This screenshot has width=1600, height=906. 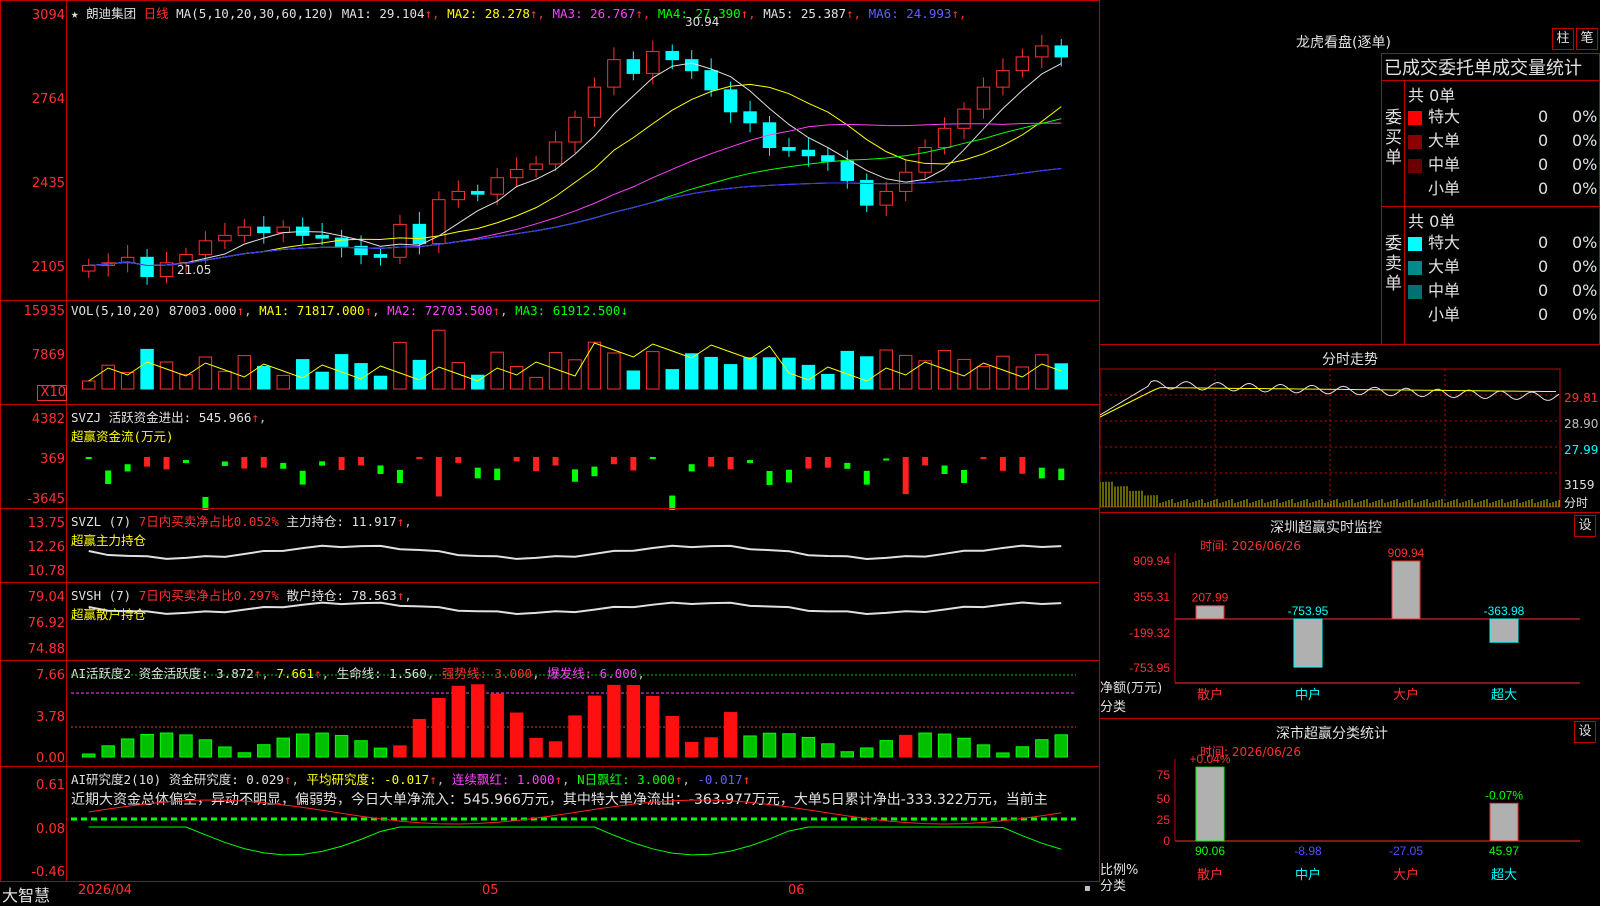 What do you see at coordinates (1504, 851) in the screenshot?
I see `value-label: 45.97` at bounding box center [1504, 851].